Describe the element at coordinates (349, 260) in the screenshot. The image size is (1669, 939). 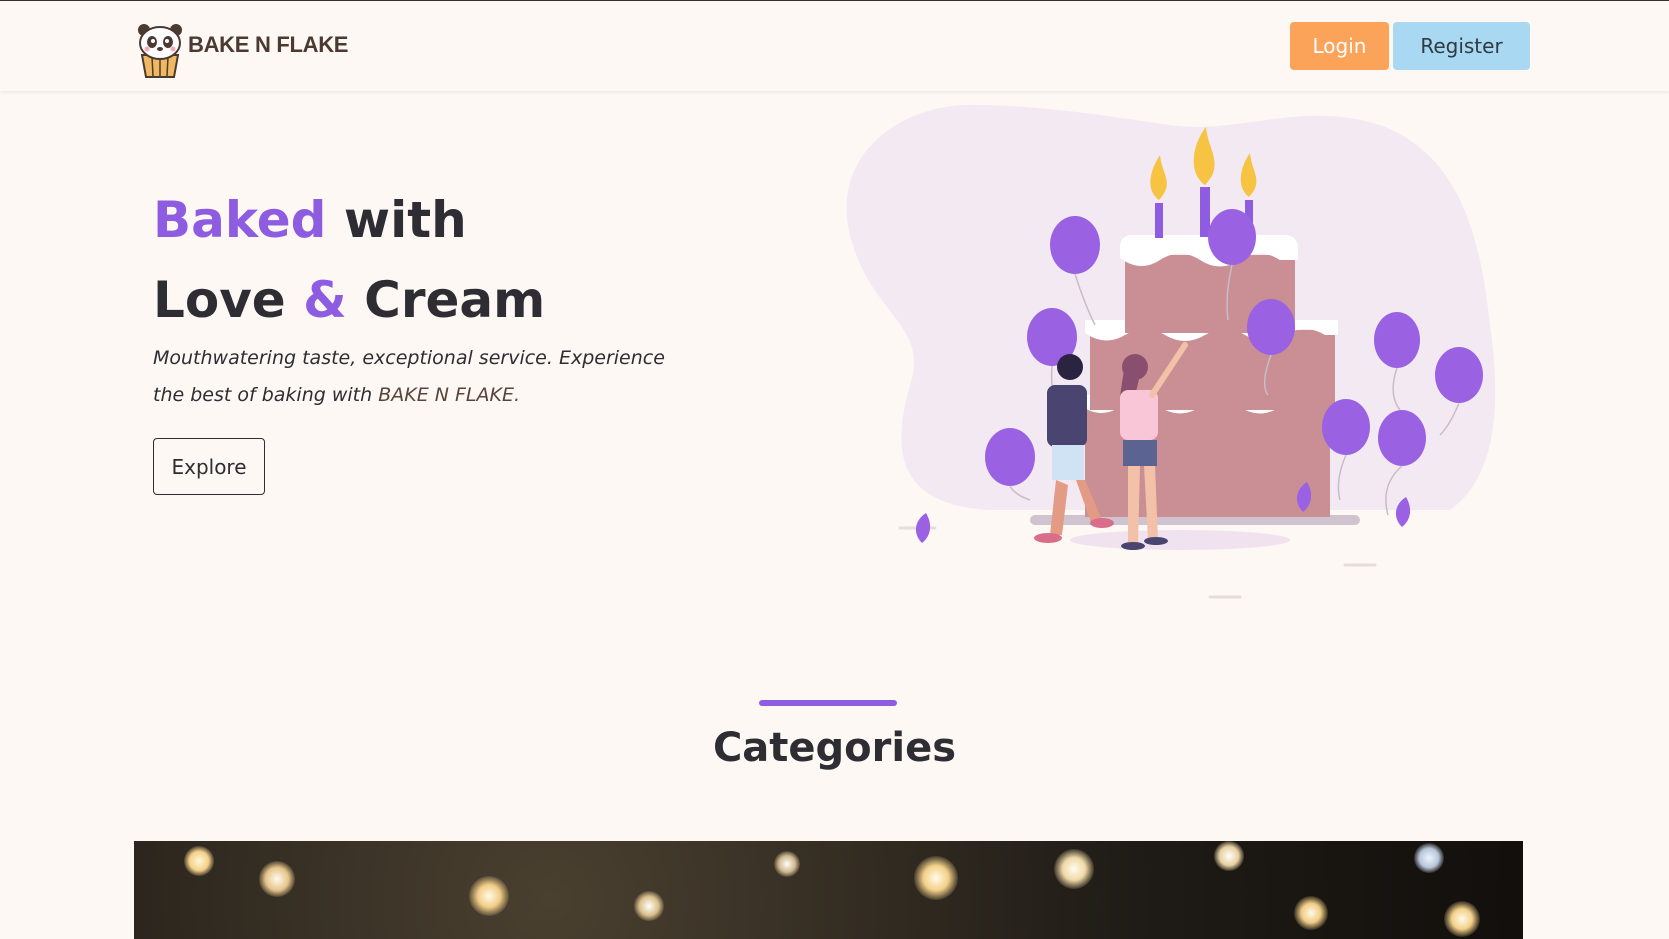
I see `hero-title: Baked with Love & Cream` at that location.